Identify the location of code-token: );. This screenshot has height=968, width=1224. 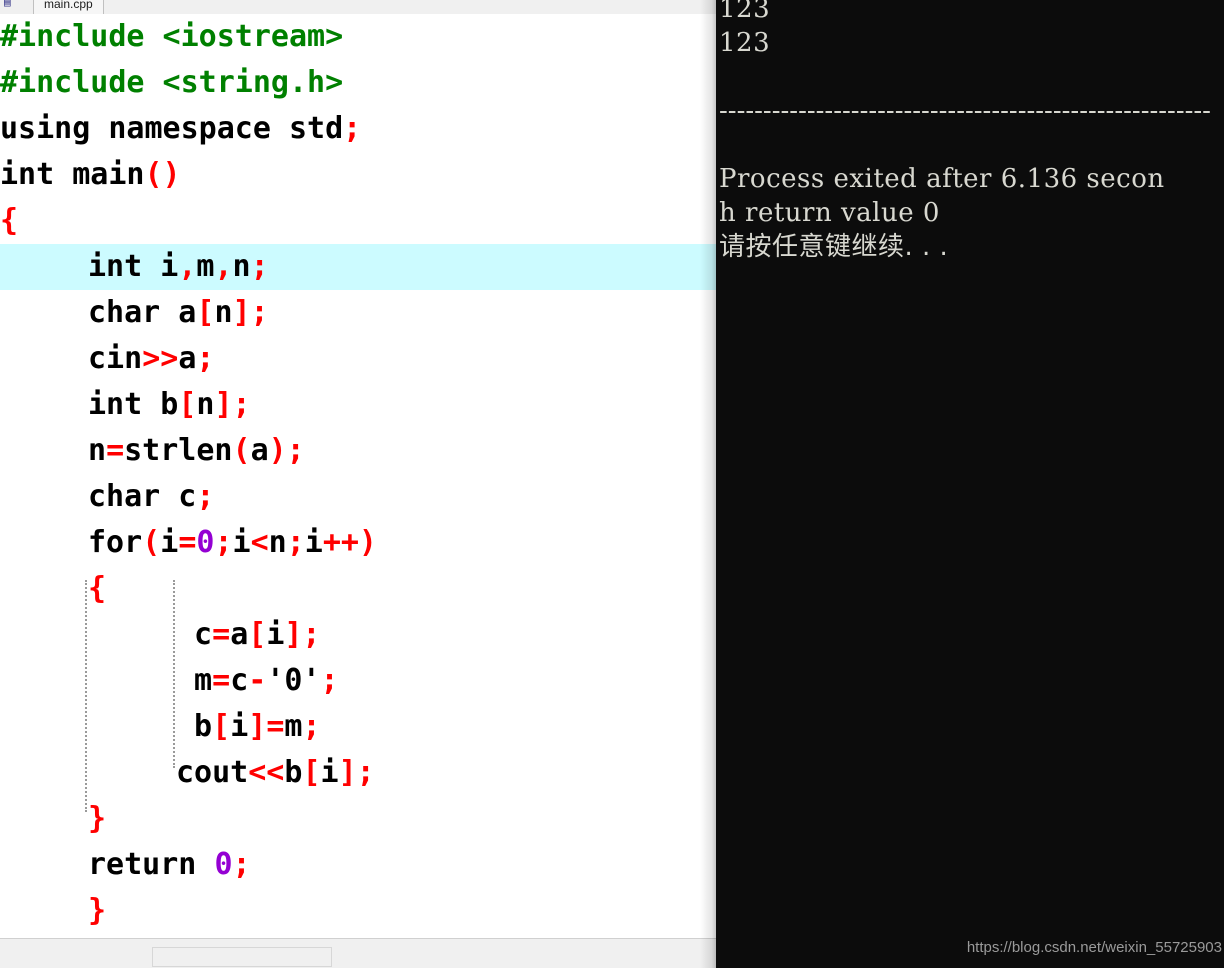
(286, 450).